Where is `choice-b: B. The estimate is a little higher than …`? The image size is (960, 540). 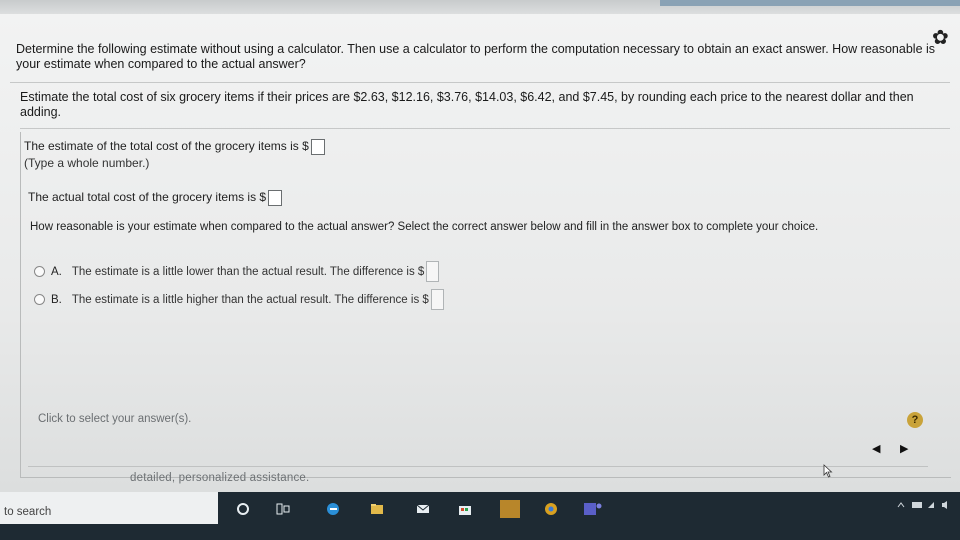 choice-b: B. The estimate is a little higher than … is located at coordinates (239, 299).